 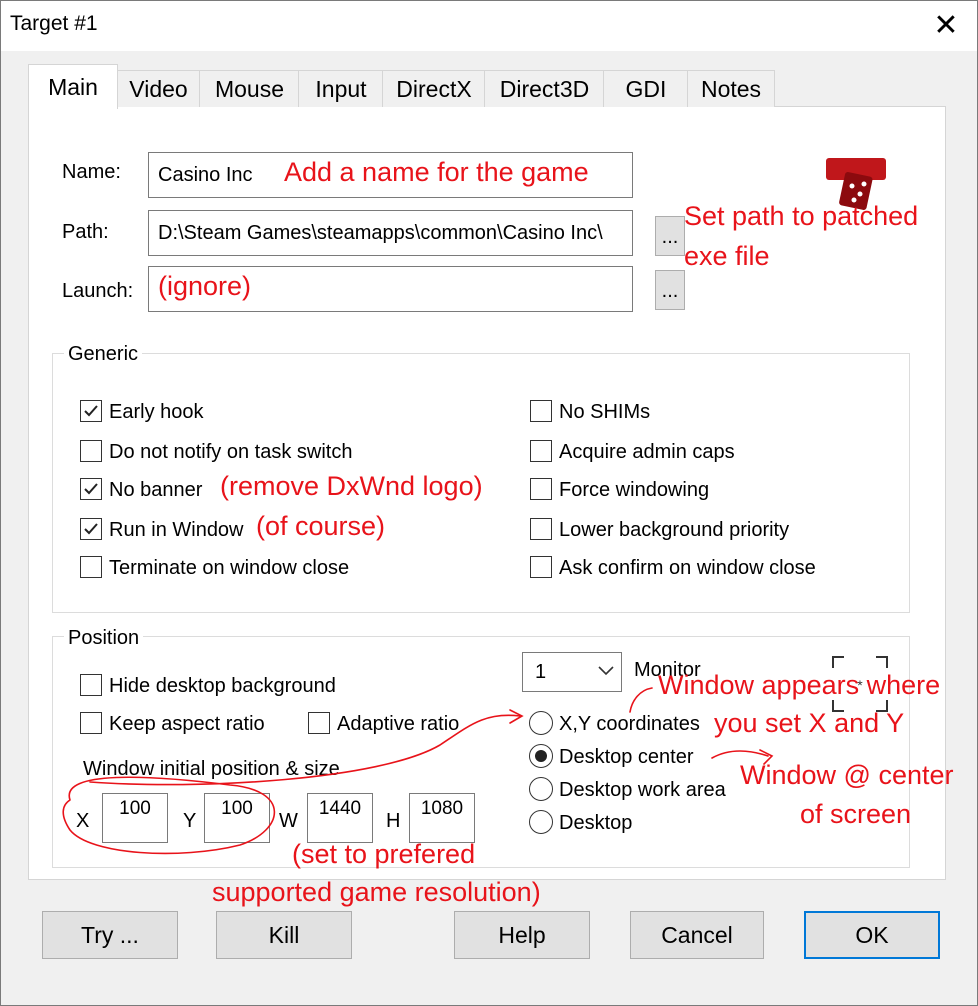 What do you see at coordinates (73, 86) in the screenshot?
I see `tab-main: Main` at bounding box center [73, 86].